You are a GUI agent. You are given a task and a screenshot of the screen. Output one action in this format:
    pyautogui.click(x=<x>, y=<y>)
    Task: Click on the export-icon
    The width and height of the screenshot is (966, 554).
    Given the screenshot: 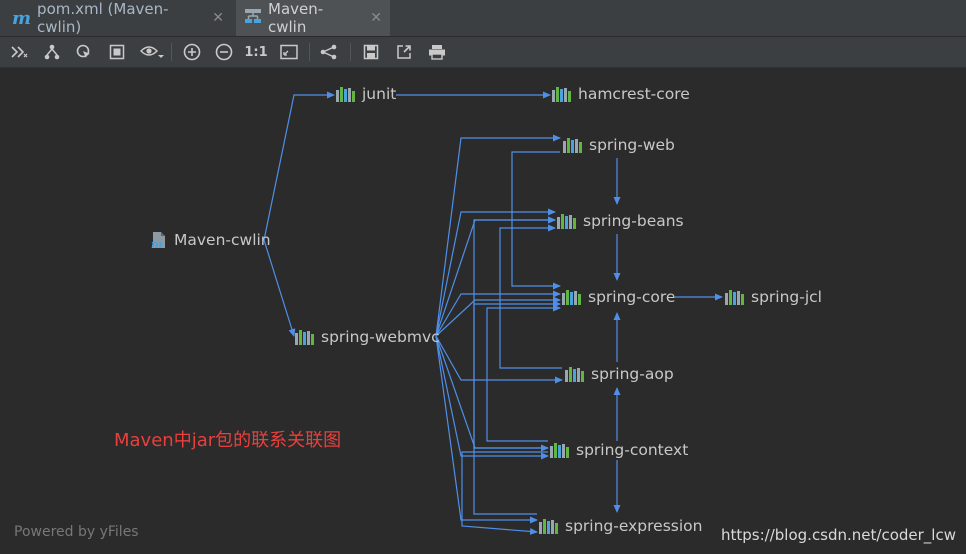 What is the action you would take?
    pyautogui.click(x=404, y=52)
    